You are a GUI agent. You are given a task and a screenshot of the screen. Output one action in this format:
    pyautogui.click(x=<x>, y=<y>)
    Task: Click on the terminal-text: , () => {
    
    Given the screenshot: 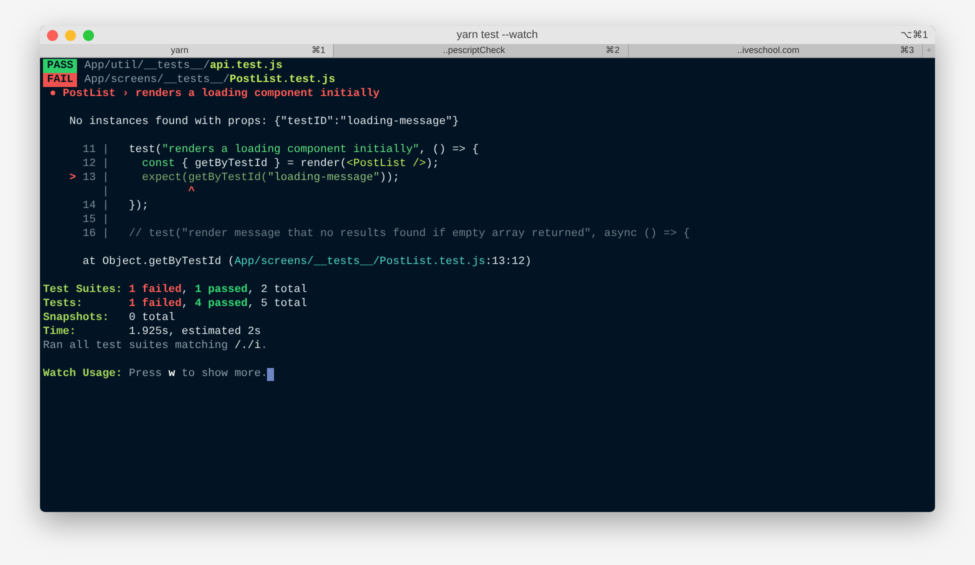 What is the action you would take?
    pyautogui.click(x=449, y=150)
    